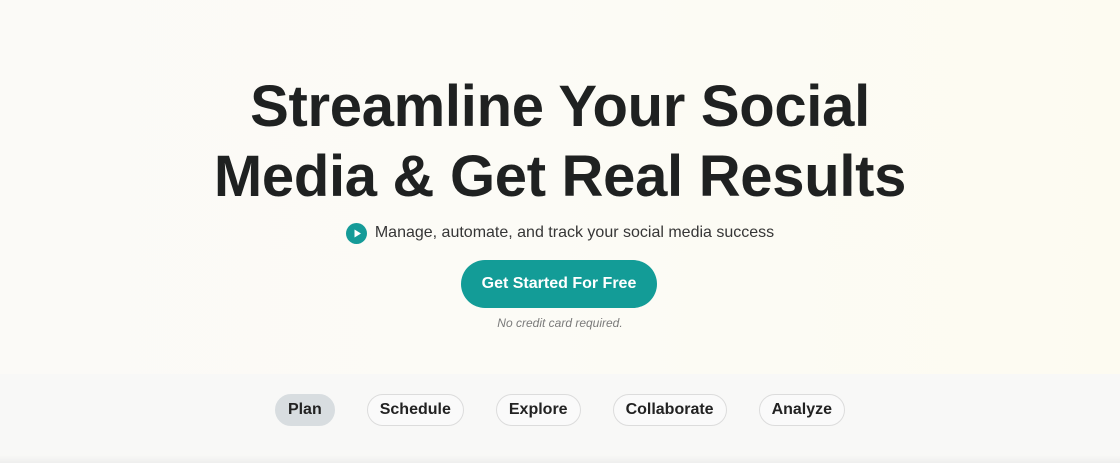  What do you see at coordinates (560, 106) in the screenshot?
I see `hero-headline-line-1: Streamline Your Social` at bounding box center [560, 106].